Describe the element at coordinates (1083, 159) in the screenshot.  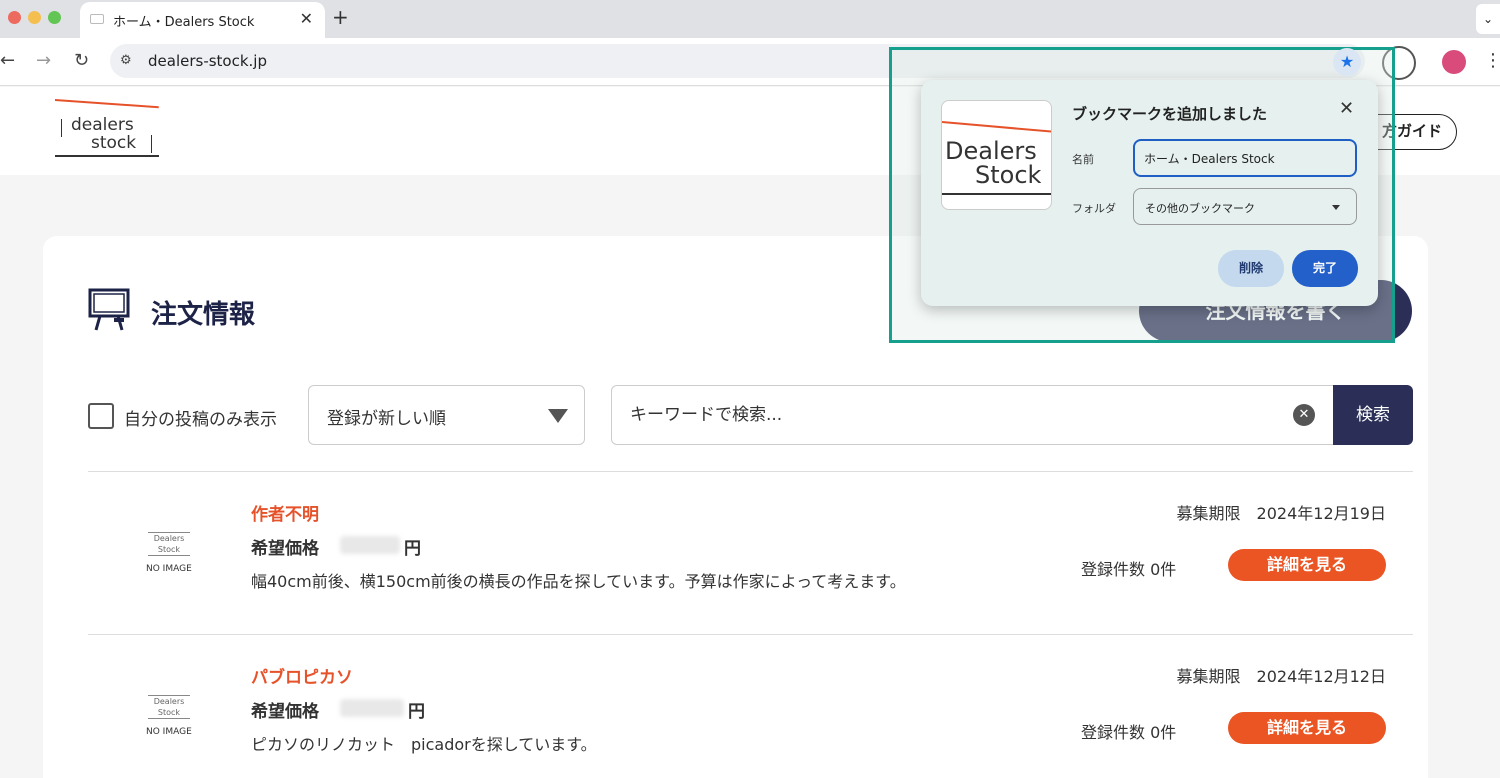
I see `name-label: 名前` at that location.